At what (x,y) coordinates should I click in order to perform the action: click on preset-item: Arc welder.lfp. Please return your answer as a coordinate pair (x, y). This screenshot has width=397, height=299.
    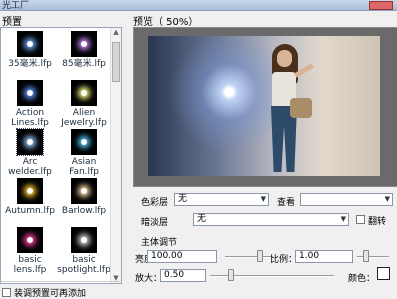
    Looking at the image, I should click on (30, 152).